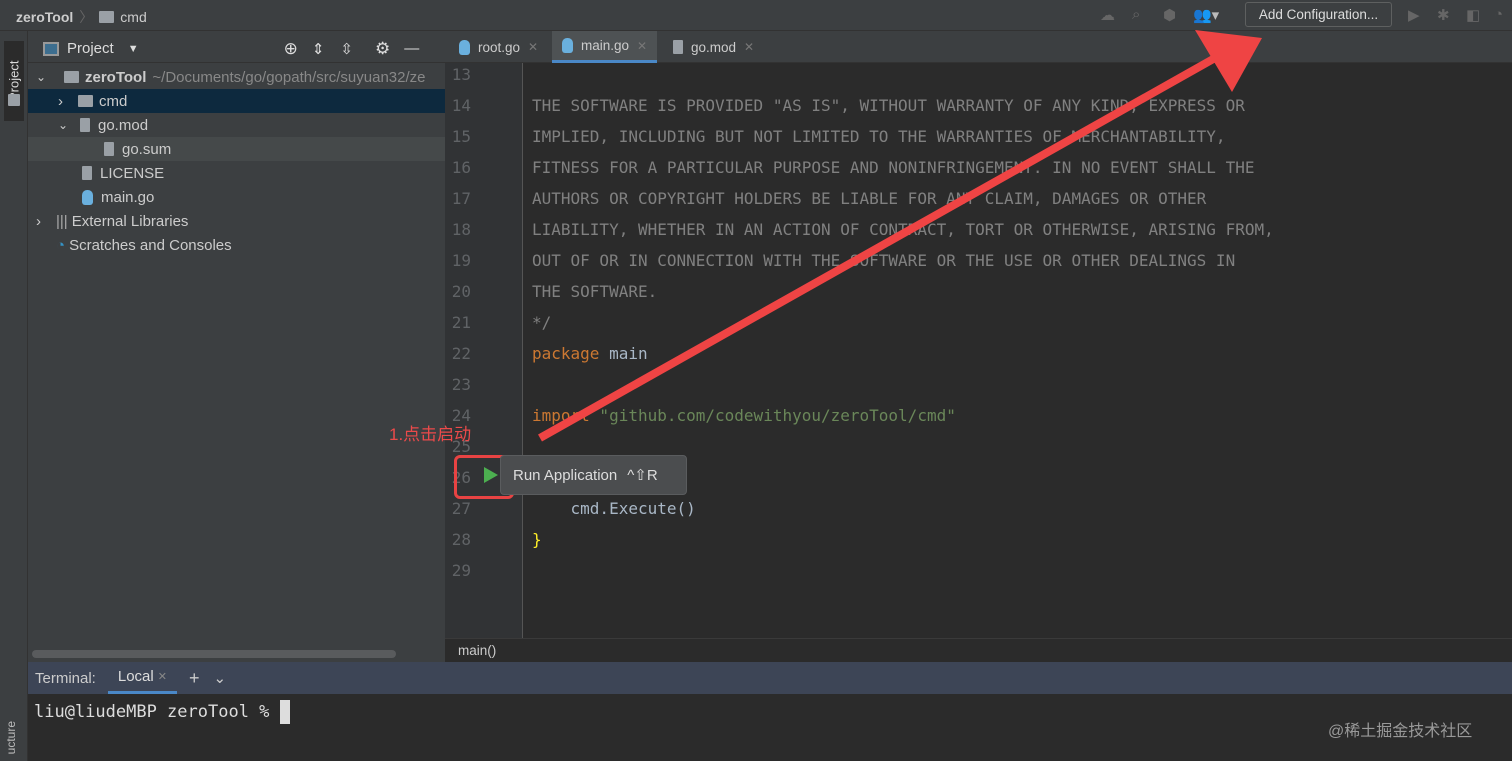 The width and height of the screenshot is (1512, 761). I want to click on line-number: 15, so click(461, 136).